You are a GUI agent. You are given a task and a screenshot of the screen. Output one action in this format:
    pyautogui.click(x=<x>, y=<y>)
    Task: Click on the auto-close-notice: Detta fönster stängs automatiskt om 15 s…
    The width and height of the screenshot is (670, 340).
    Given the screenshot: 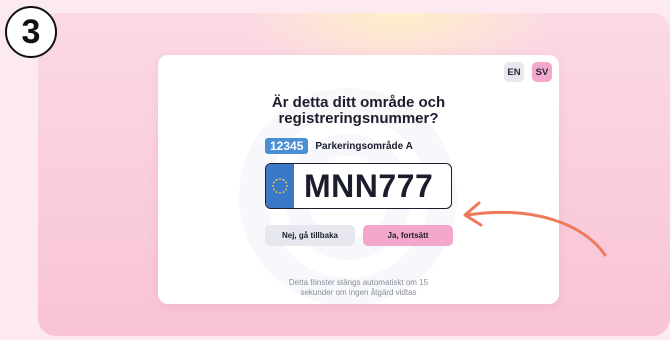 What is the action you would take?
    pyautogui.click(x=358, y=288)
    